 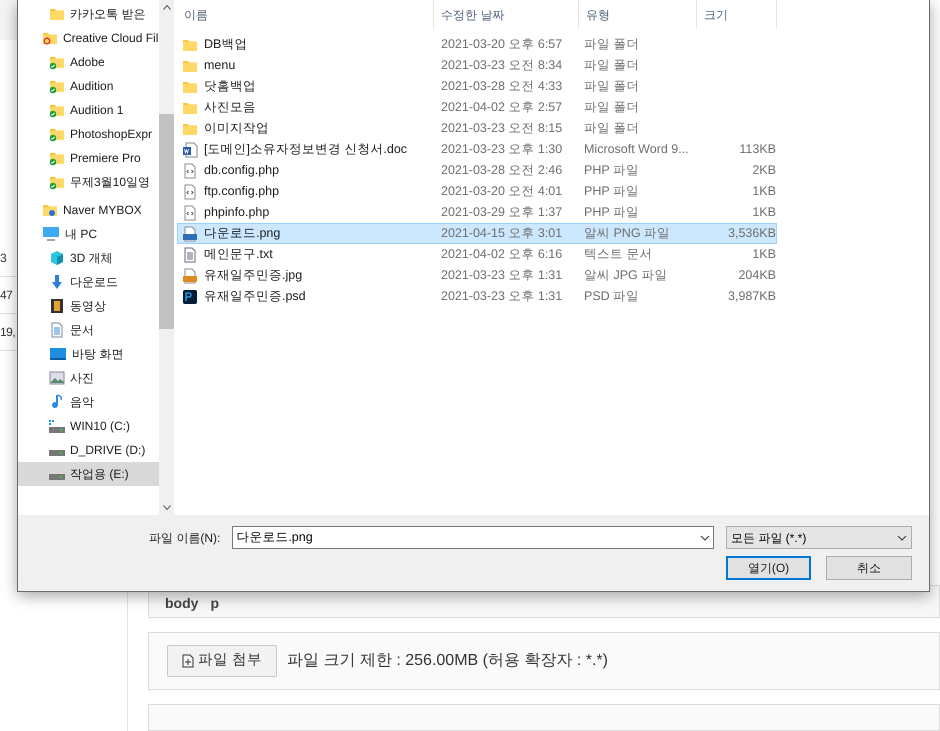 What do you see at coordinates (88, 354) in the screenshot?
I see `nav-item: 바탕 화면` at bounding box center [88, 354].